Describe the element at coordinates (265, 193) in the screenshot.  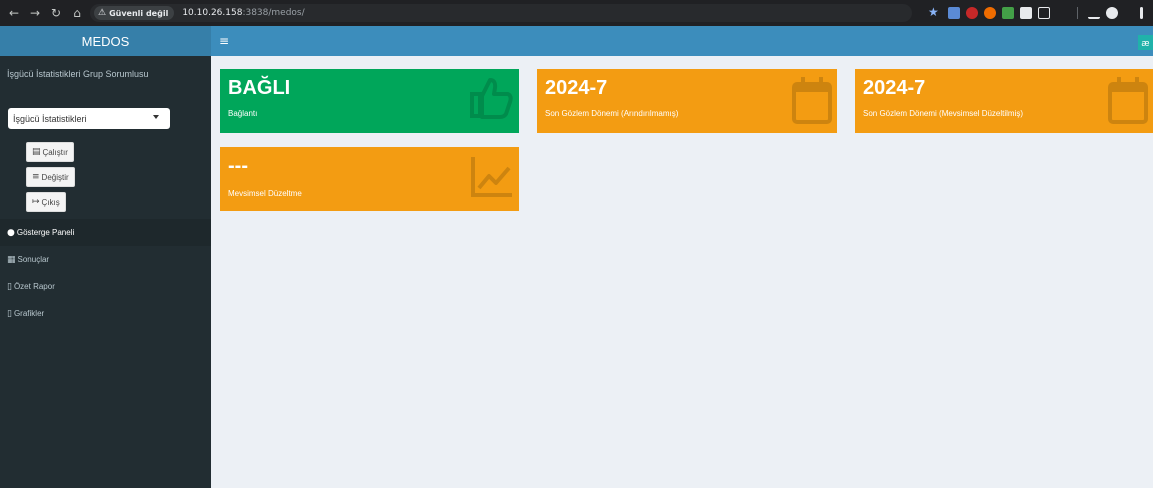
I see `value-box-subtitle: Mevsimsel Düzeltme` at that location.